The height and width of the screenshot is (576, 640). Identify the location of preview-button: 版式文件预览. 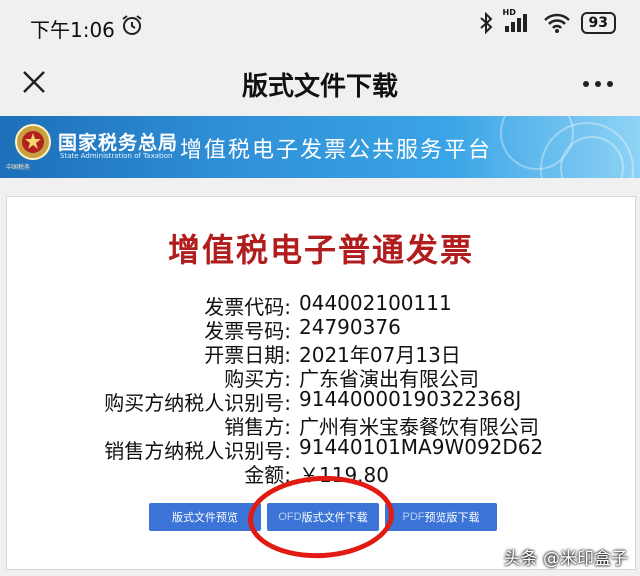
(205, 517).